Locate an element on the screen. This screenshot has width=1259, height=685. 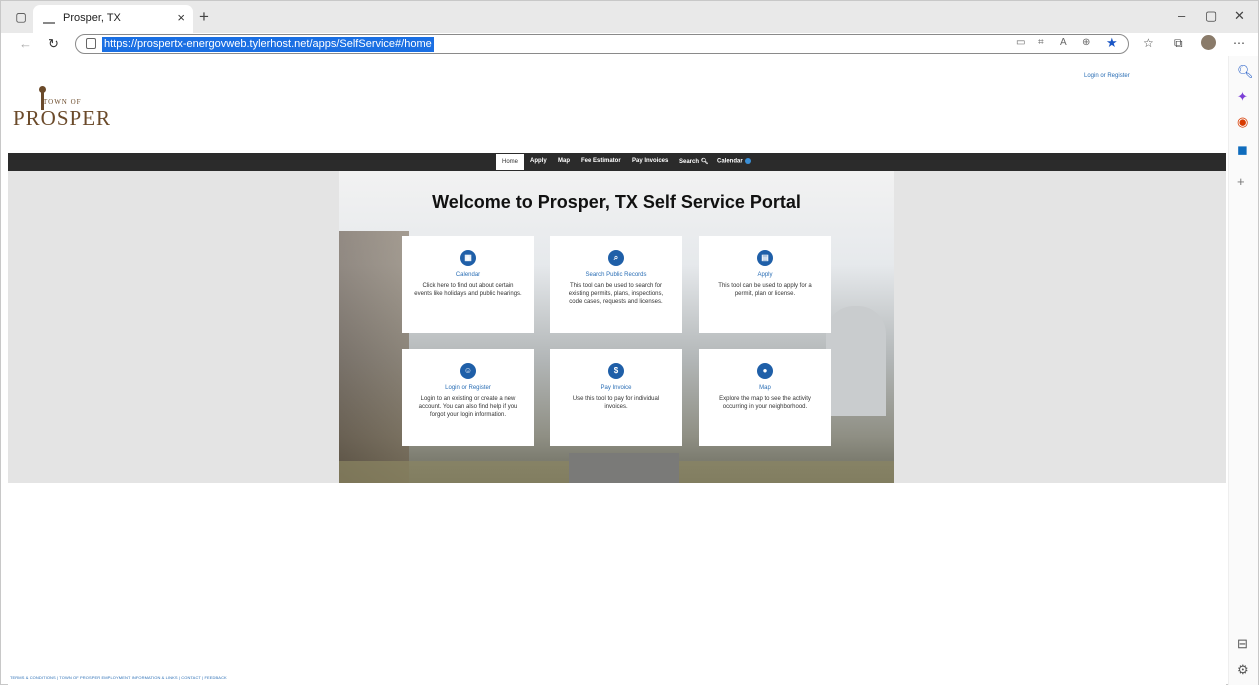
back-icon: ← is located at coordinates (25, 43).